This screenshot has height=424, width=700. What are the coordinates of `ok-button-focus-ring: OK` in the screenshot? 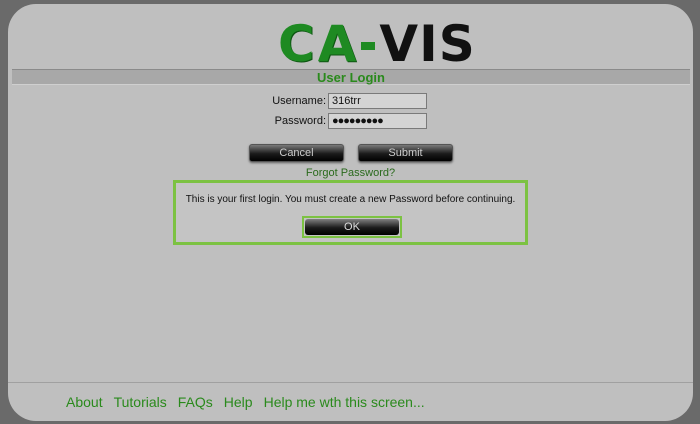 It's located at (352, 227).